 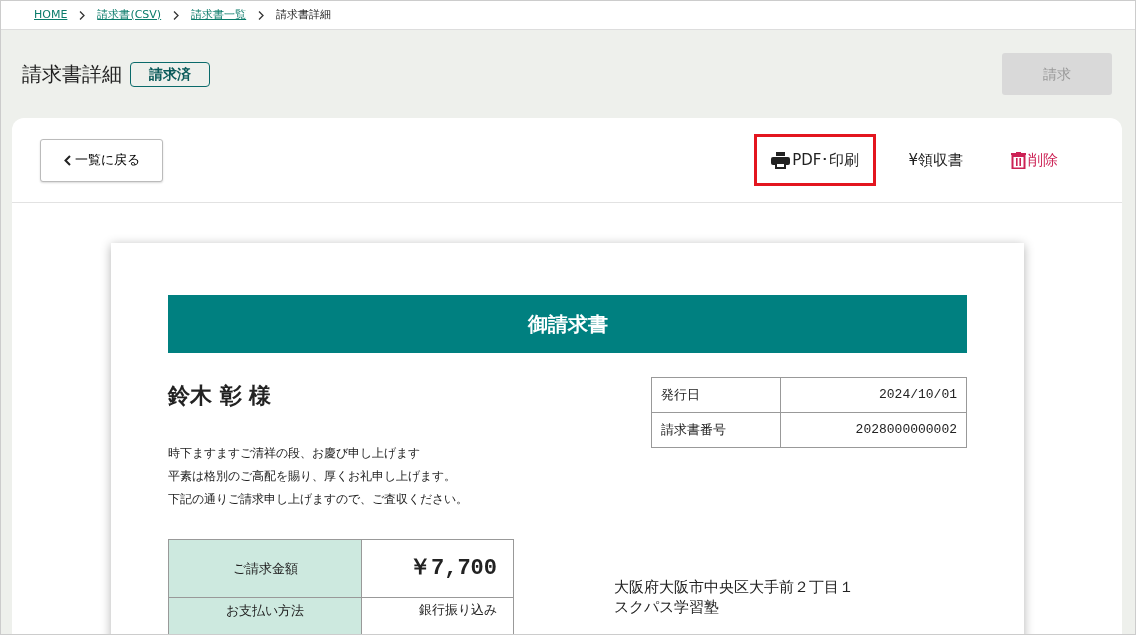 I want to click on table-cell: 請求書番号, so click(x=716, y=430).